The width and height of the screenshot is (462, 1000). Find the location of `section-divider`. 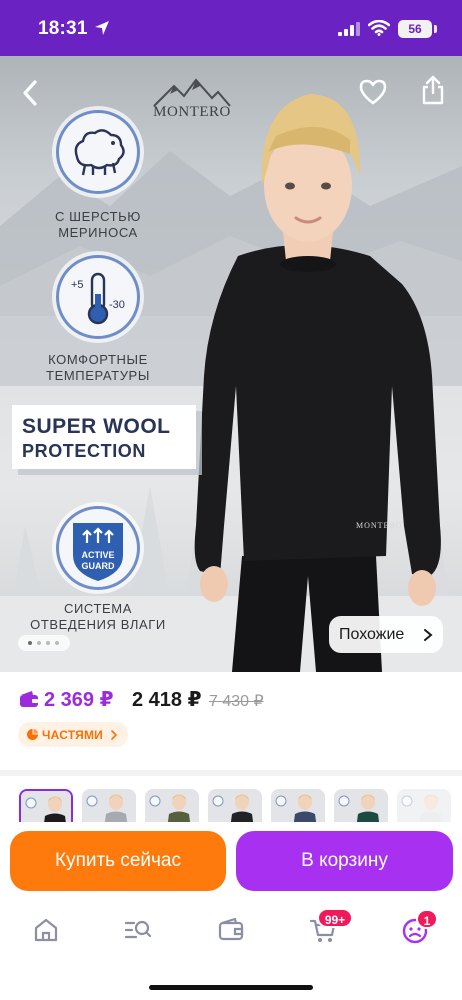

section-divider is located at coordinates (231, 773).